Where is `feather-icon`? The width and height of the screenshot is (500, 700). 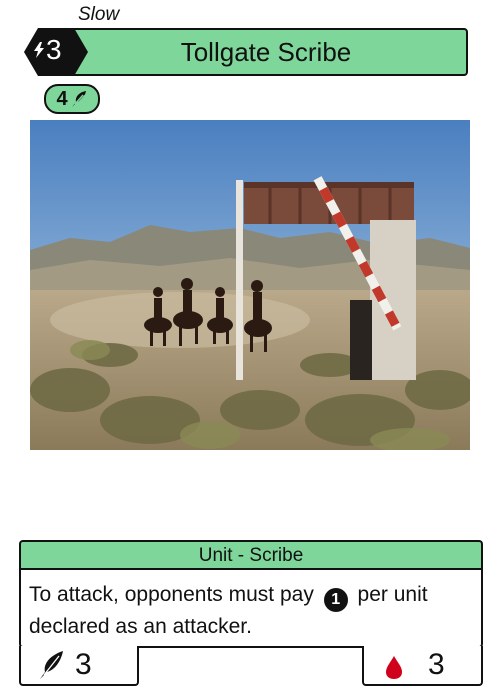 feather-icon is located at coordinates (78, 99).